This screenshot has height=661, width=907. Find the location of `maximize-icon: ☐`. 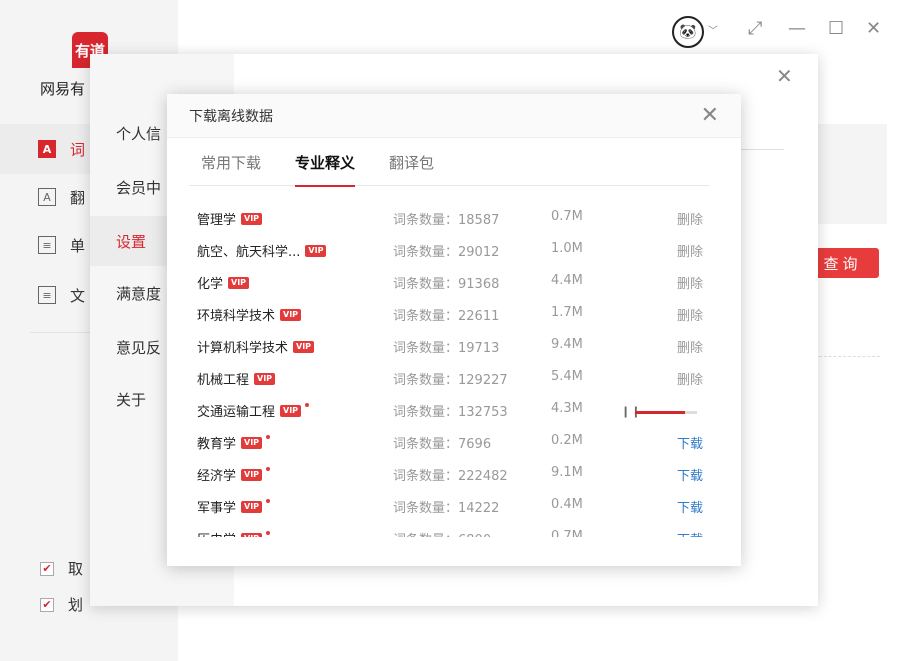

maximize-icon: ☐ is located at coordinates (836, 28).